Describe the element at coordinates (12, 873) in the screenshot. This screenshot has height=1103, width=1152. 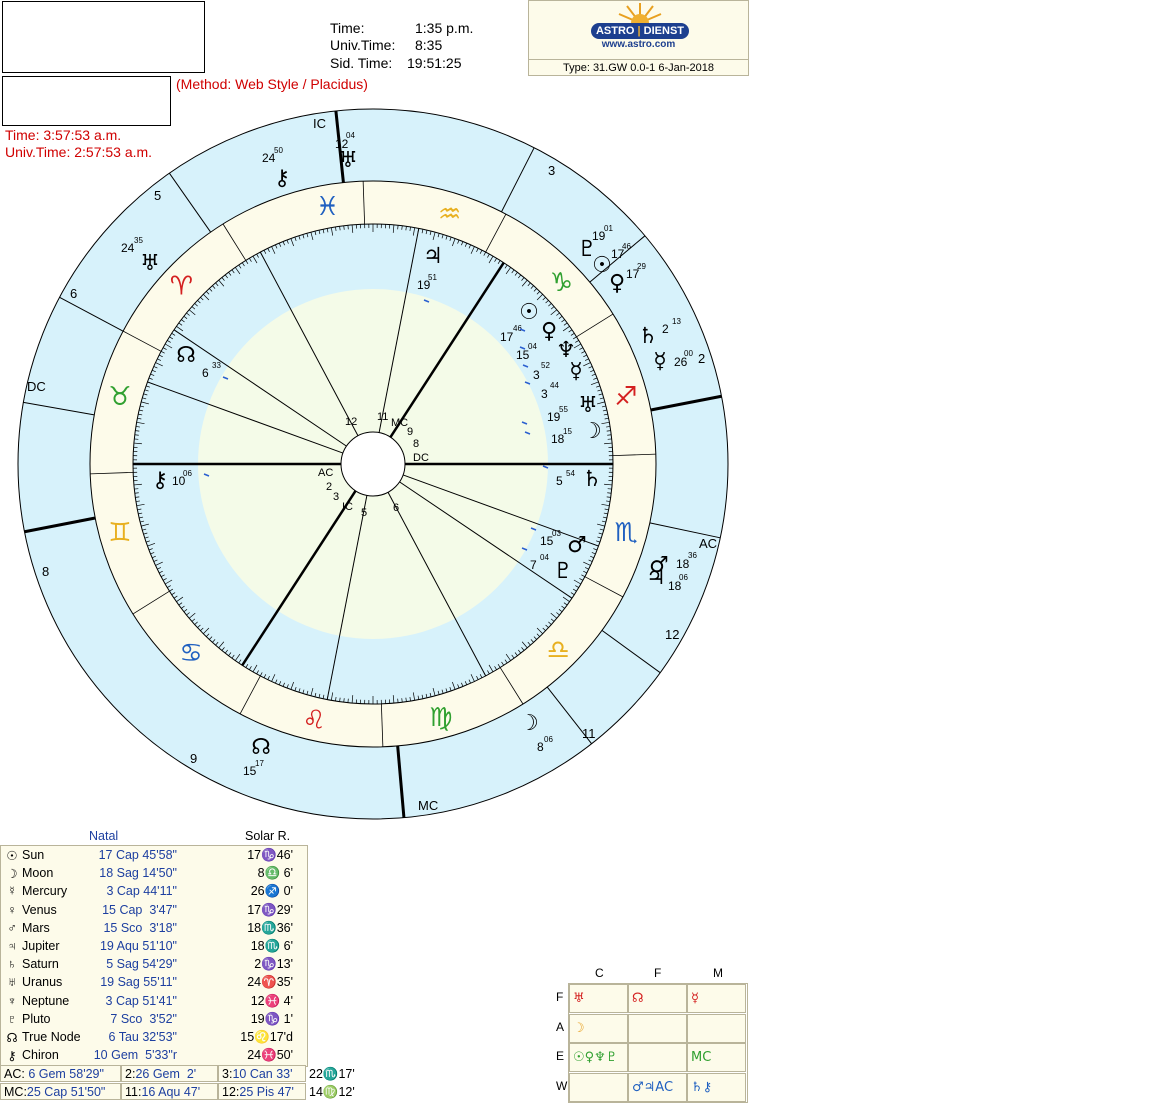
I see `moon-icon: ☽` at that location.